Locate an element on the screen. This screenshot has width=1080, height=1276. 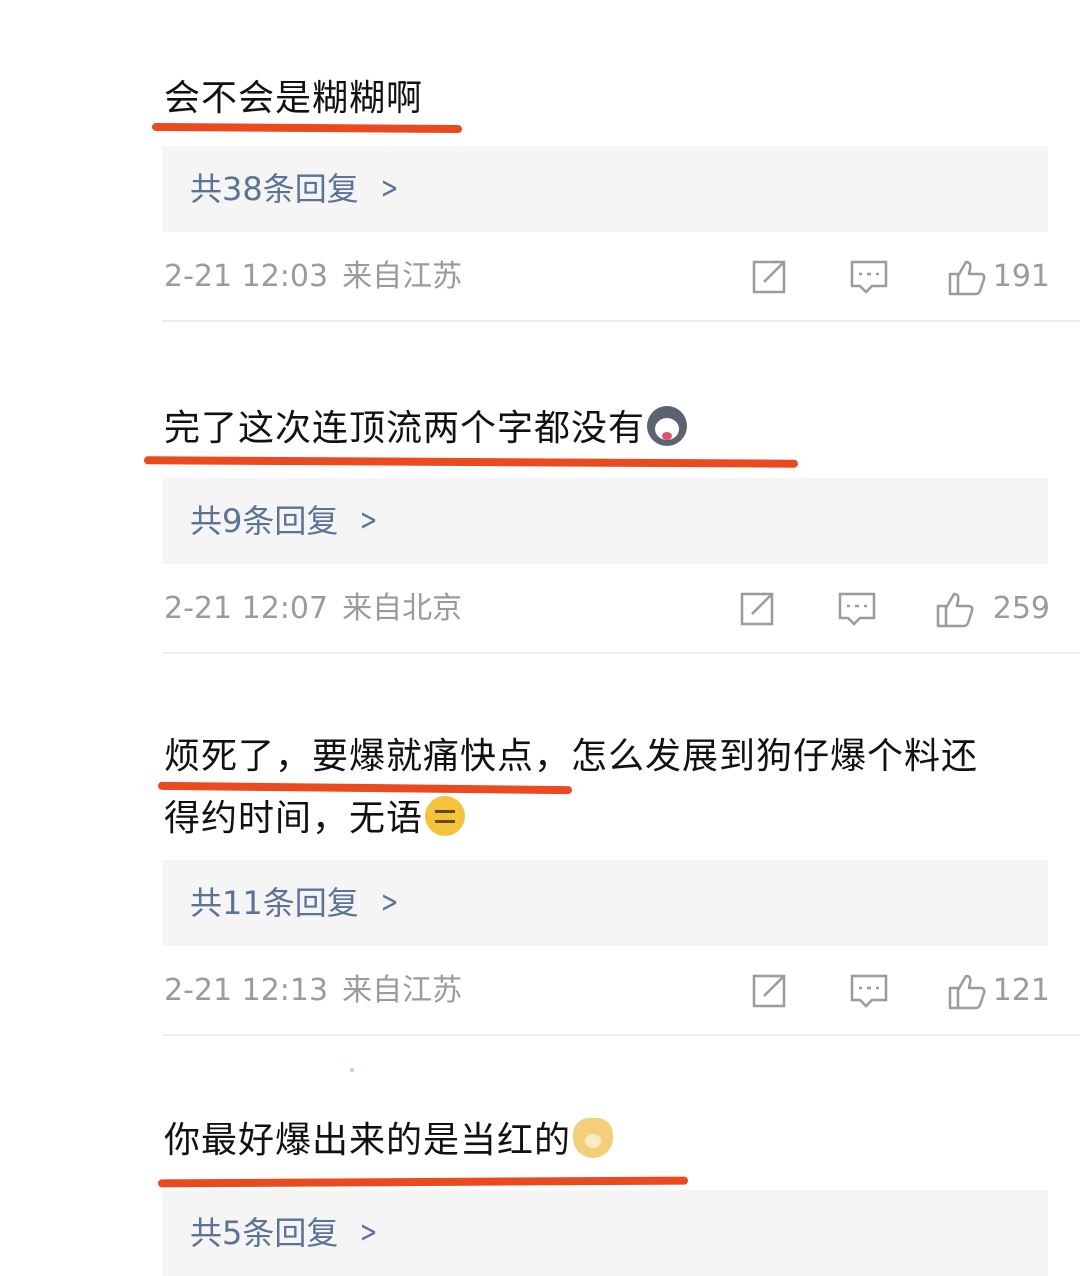
comment-text: 会不会是糊糊啊 is located at coordinates (609, 99).